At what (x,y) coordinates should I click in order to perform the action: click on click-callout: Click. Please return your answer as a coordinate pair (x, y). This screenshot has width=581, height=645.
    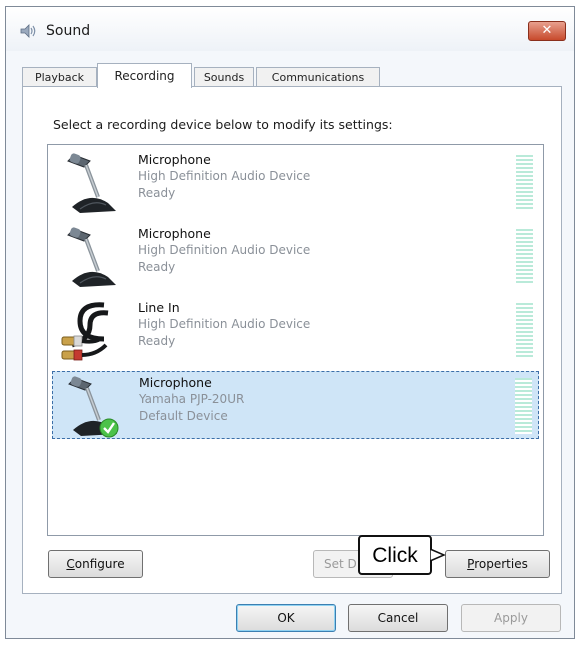
    Looking at the image, I should click on (395, 555).